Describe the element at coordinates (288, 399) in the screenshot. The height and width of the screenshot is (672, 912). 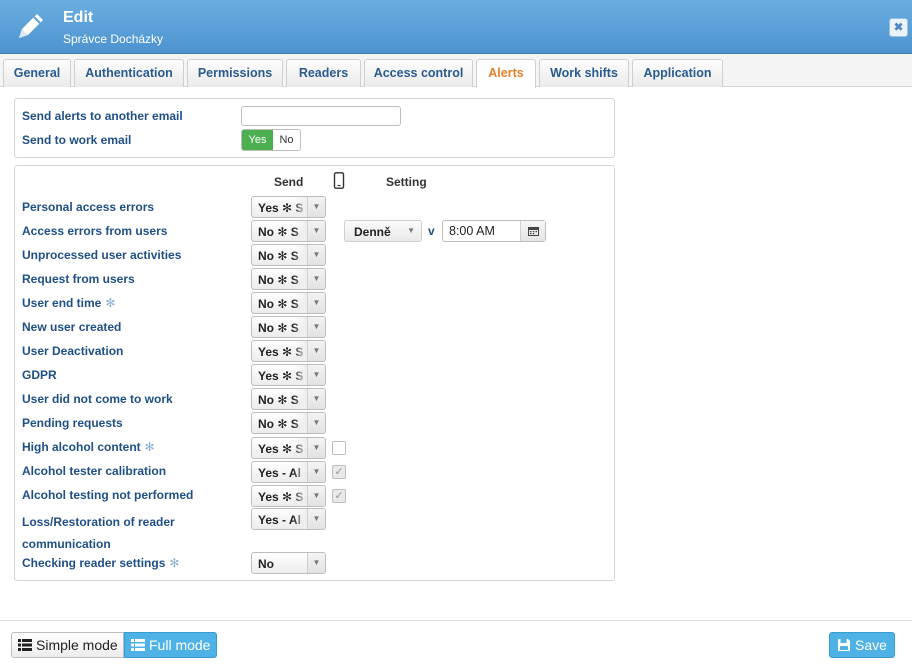
I see `alert-select-user-did-not-come-to-work: No ✻ S ▼` at that location.